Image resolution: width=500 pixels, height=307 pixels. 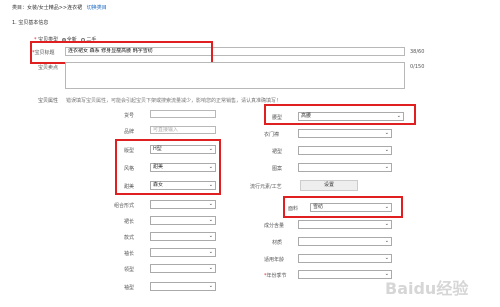 I want to click on breadcrumb-path: 女装/女士精品>>连衣裙, so click(x=55, y=8).